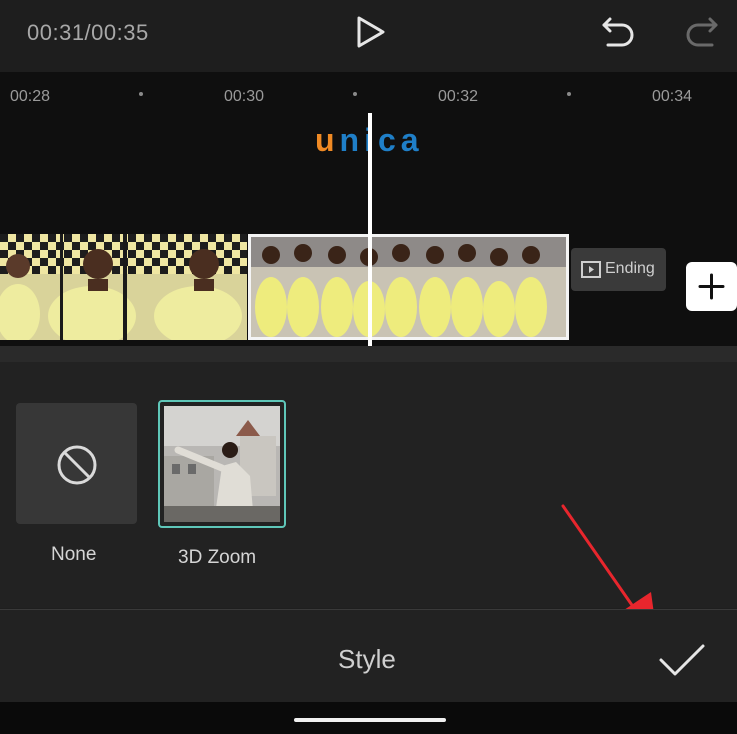 Image resolution: width=737 pixels, height=734 pixels. What do you see at coordinates (591, 269) in the screenshot?
I see `play-square-icon` at bounding box center [591, 269].